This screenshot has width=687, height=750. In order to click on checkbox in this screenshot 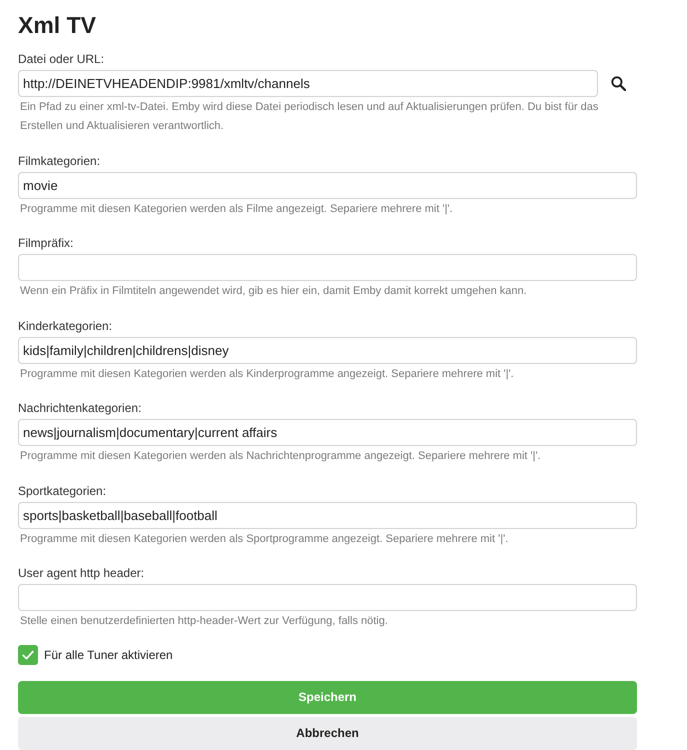, I will do `click(28, 654)`.